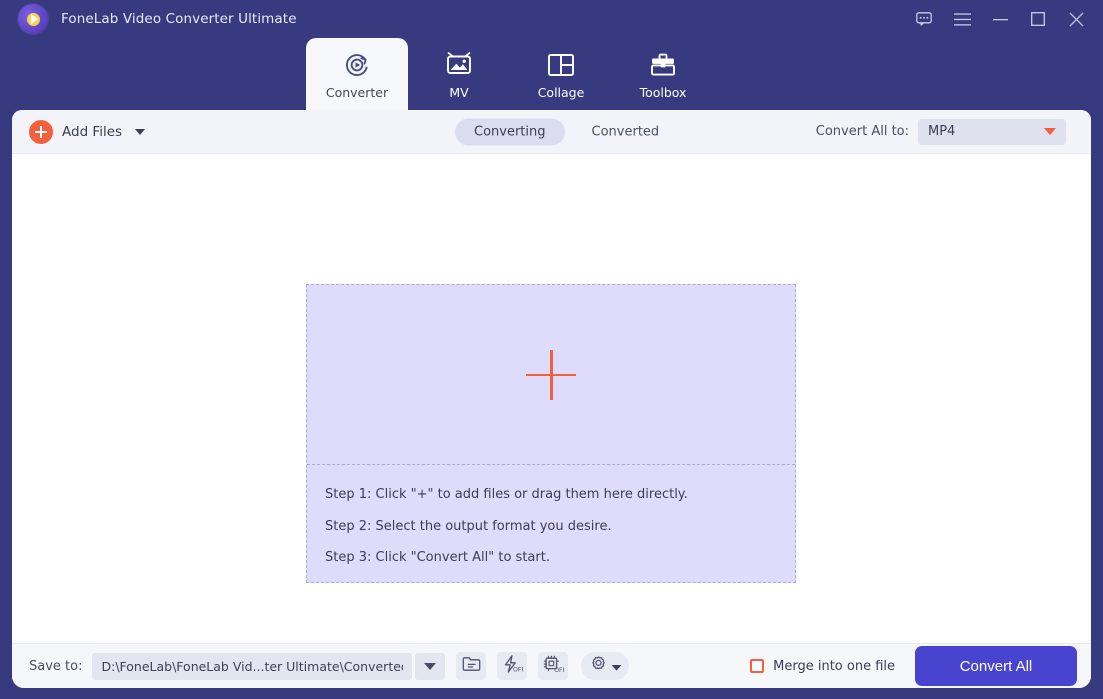 This screenshot has height=699, width=1103. What do you see at coordinates (757, 666) in the screenshot?
I see `checkbox-unchecked-icon` at bounding box center [757, 666].